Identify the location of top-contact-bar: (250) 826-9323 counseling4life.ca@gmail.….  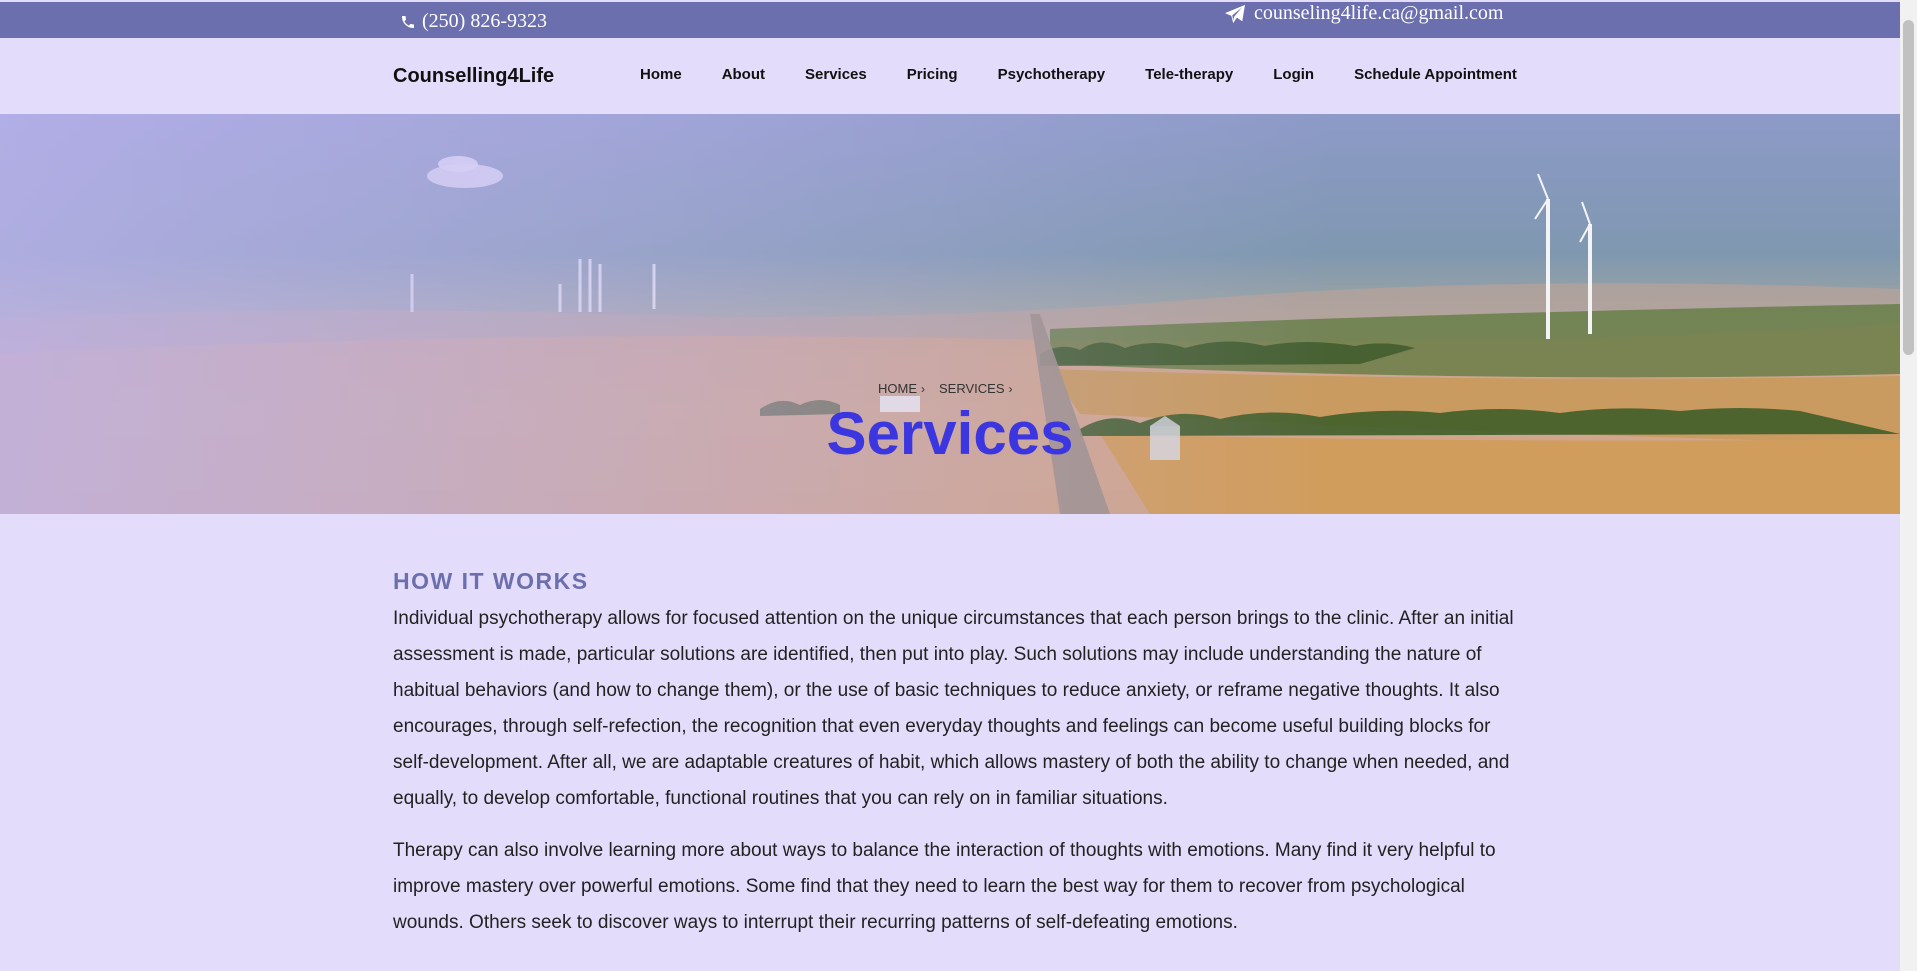
(950, 19).